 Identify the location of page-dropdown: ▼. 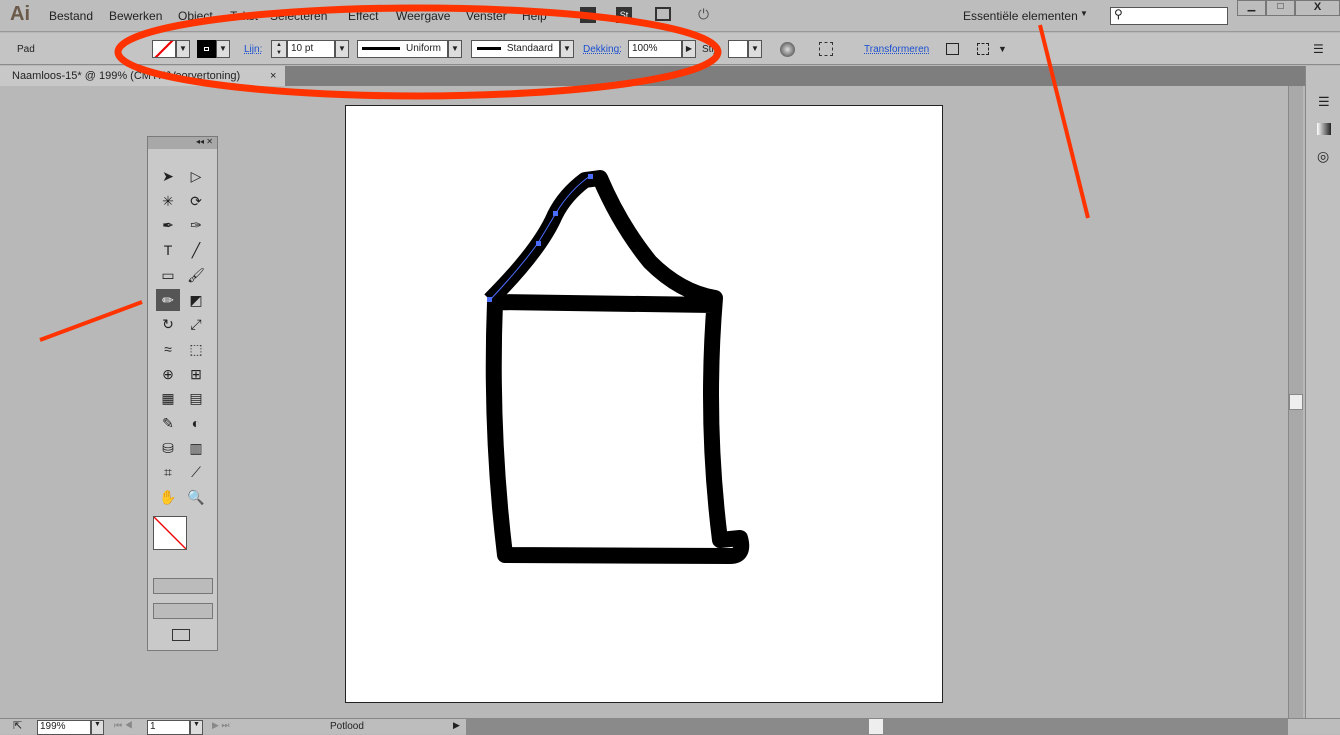
(196, 727).